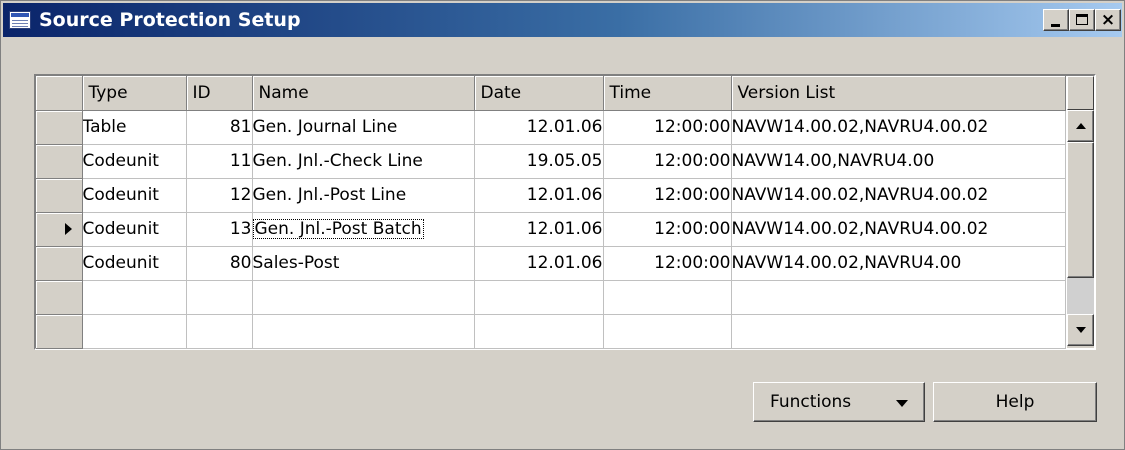  I want to click on close-icon: ×, so click(1108, 20).